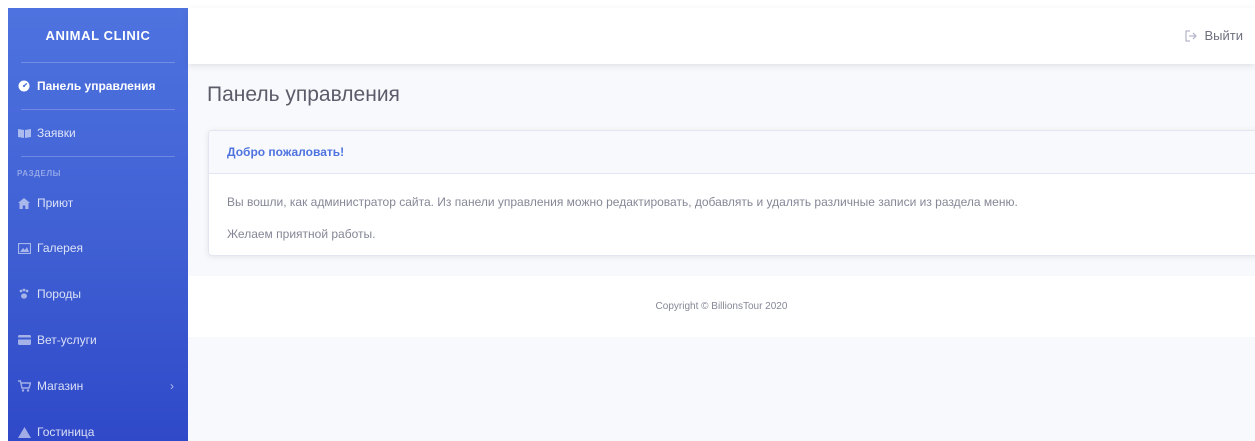 This screenshot has height=441, width=1255. I want to click on sidebar-item-label: Породы, so click(59, 294).